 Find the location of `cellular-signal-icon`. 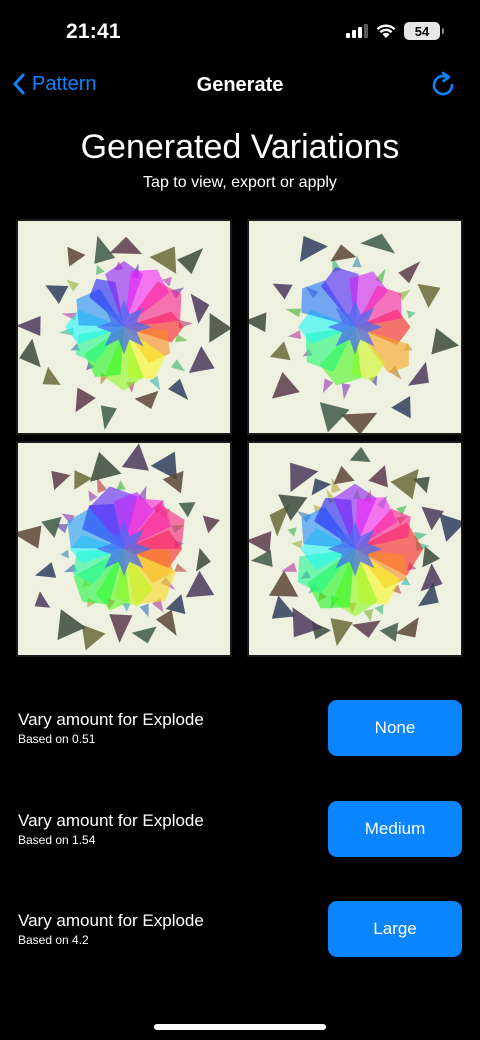

cellular-signal-icon is located at coordinates (357, 31).